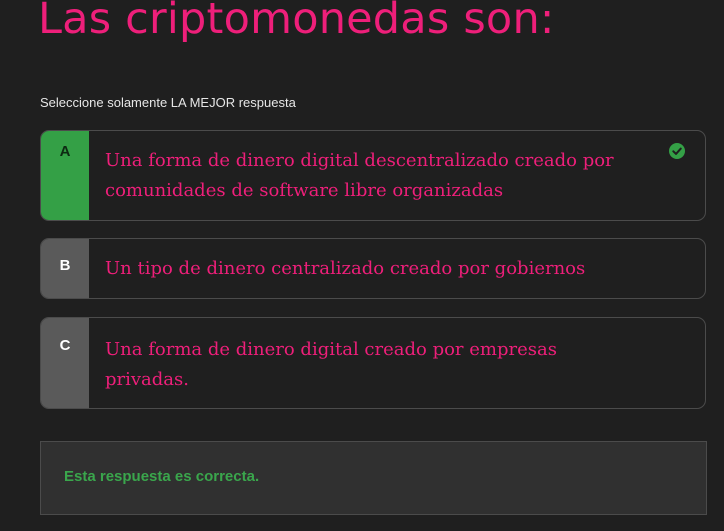 The image size is (724, 531). What do you see at coordinates (168, 102) in the screenshot?
I see `question-instruction: Seleccione solamente LA MEJOR respuesta` at bounding box center [168, 102].